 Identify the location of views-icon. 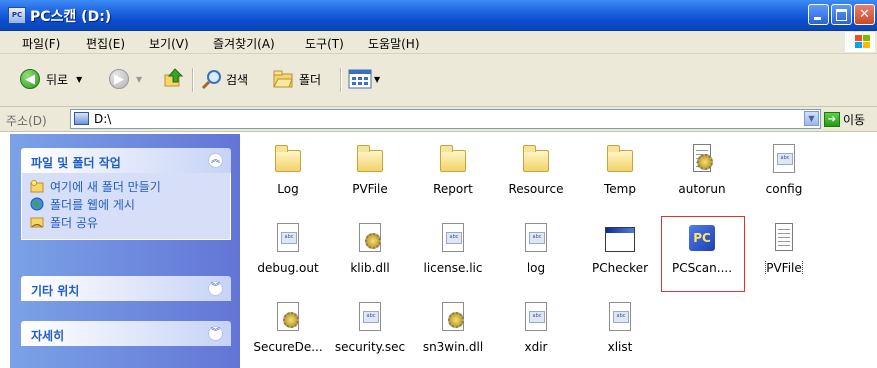
(360, 79).